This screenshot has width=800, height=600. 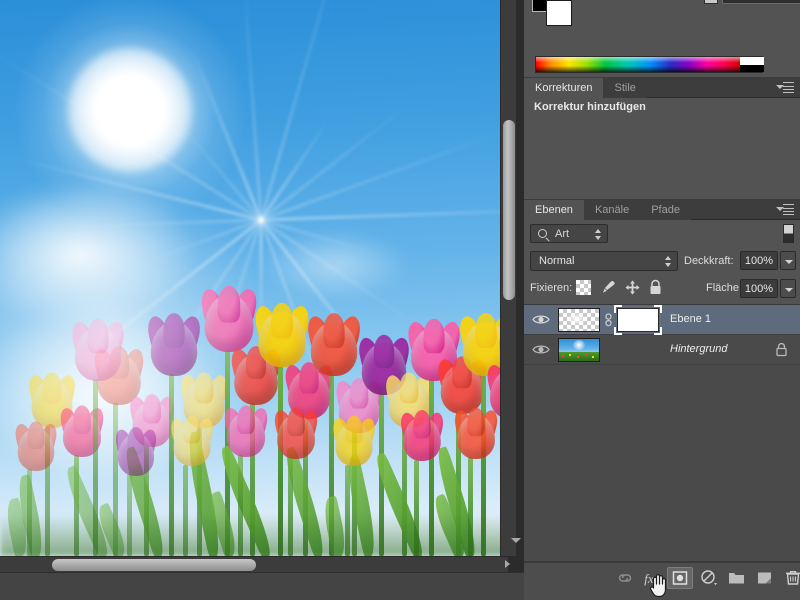 What do you see at coordinates (724, 288) in the screenshot?
I see `fill-label: Fläche:` at bounding box center [724, 288].